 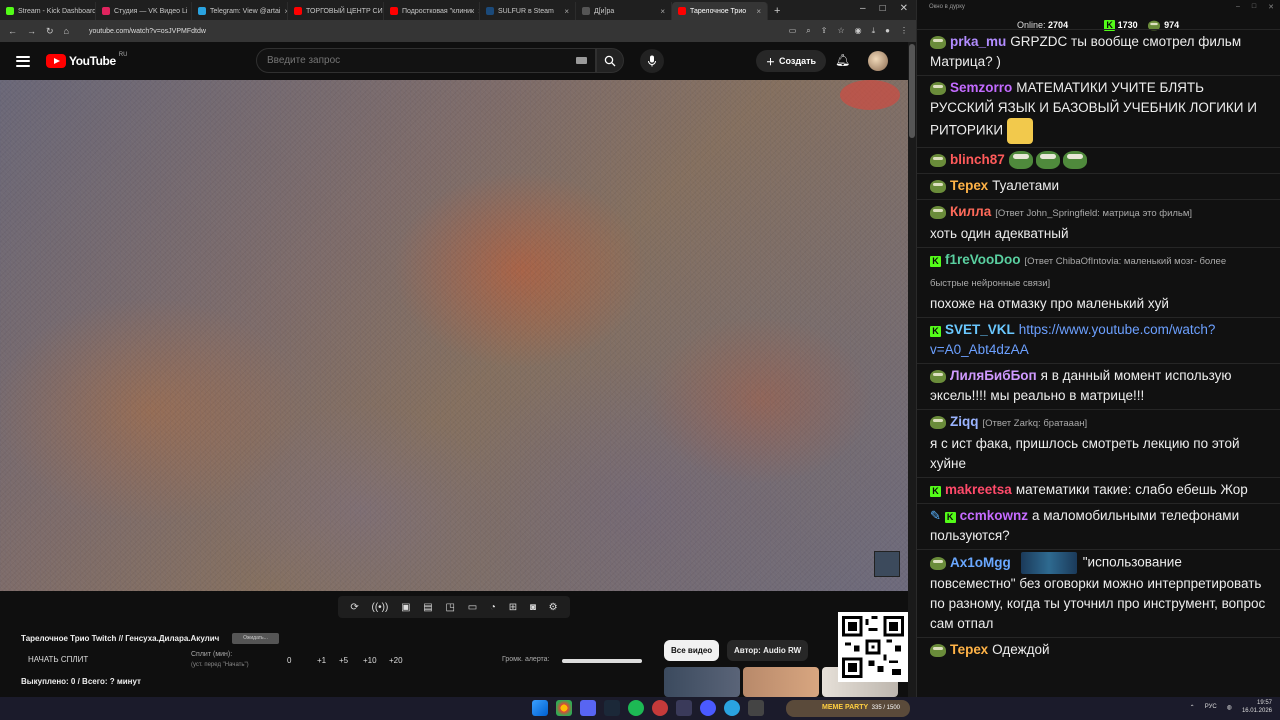 I want to click on create-button: ＋ Создать, so click(x=791, y=61).